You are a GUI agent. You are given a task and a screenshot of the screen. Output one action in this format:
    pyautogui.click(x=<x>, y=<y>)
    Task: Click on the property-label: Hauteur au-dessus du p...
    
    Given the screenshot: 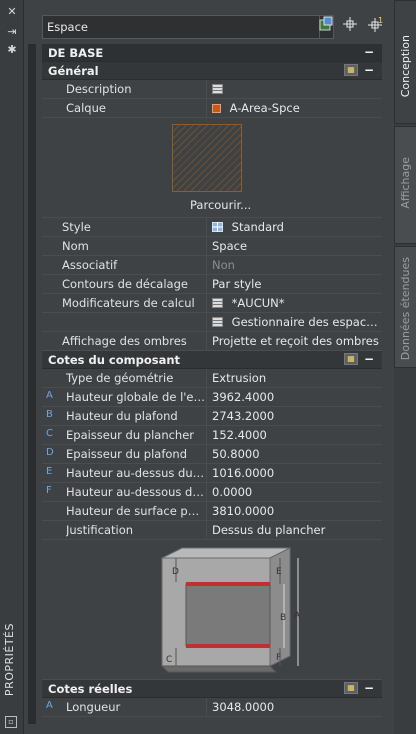 What is the action you would take?
    pyautogui.click(x=136, y=473)
    